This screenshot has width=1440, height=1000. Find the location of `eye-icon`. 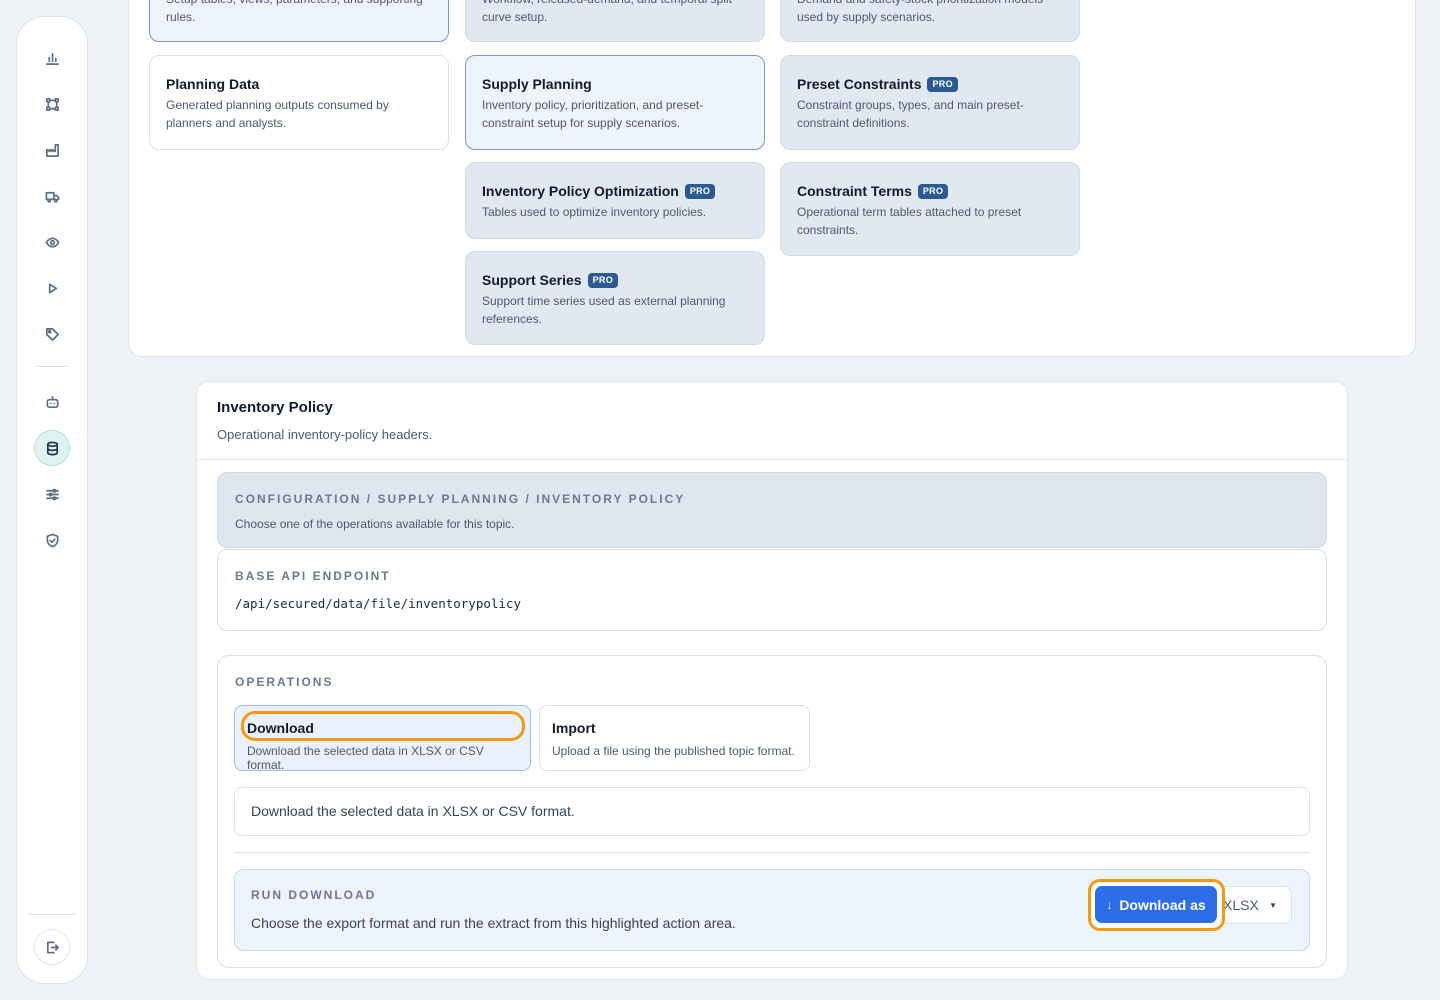

eye-icon is located at coordinates (52, 242).